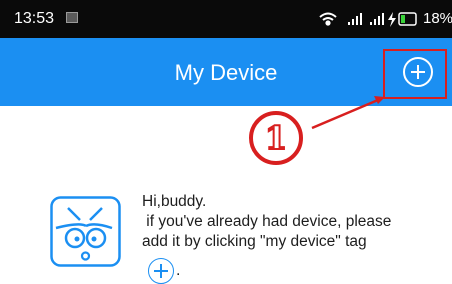  I want to click on step-number: 1, so click(276, 138).